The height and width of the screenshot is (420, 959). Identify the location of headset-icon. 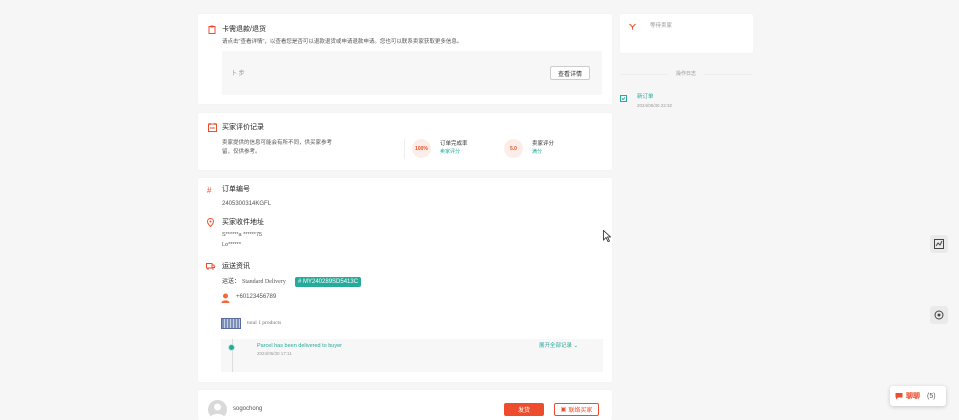
(939, 315).